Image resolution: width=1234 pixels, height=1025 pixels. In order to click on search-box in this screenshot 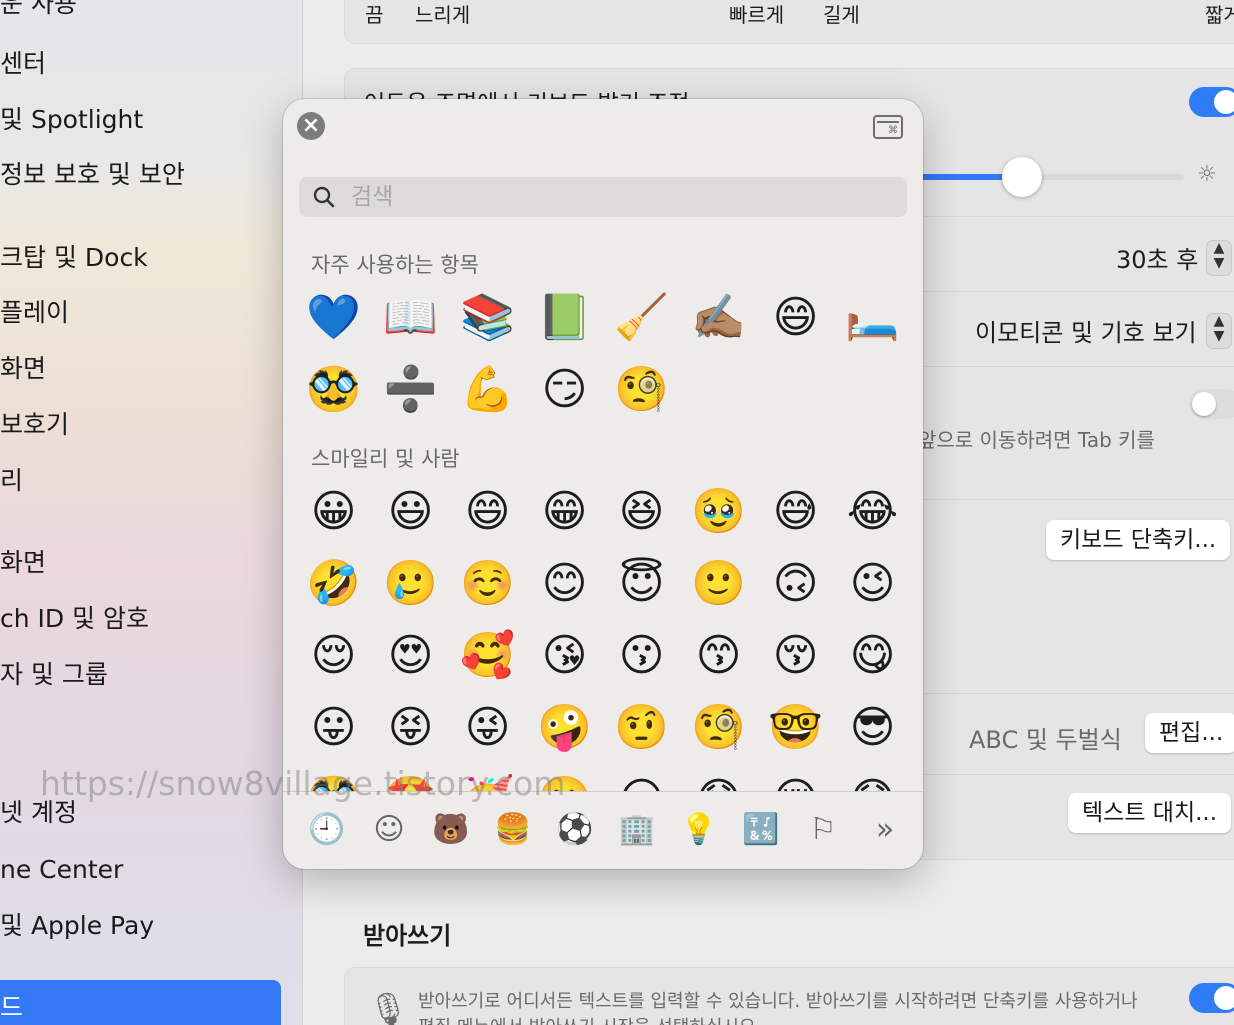, I will do `click(603, 197)`.